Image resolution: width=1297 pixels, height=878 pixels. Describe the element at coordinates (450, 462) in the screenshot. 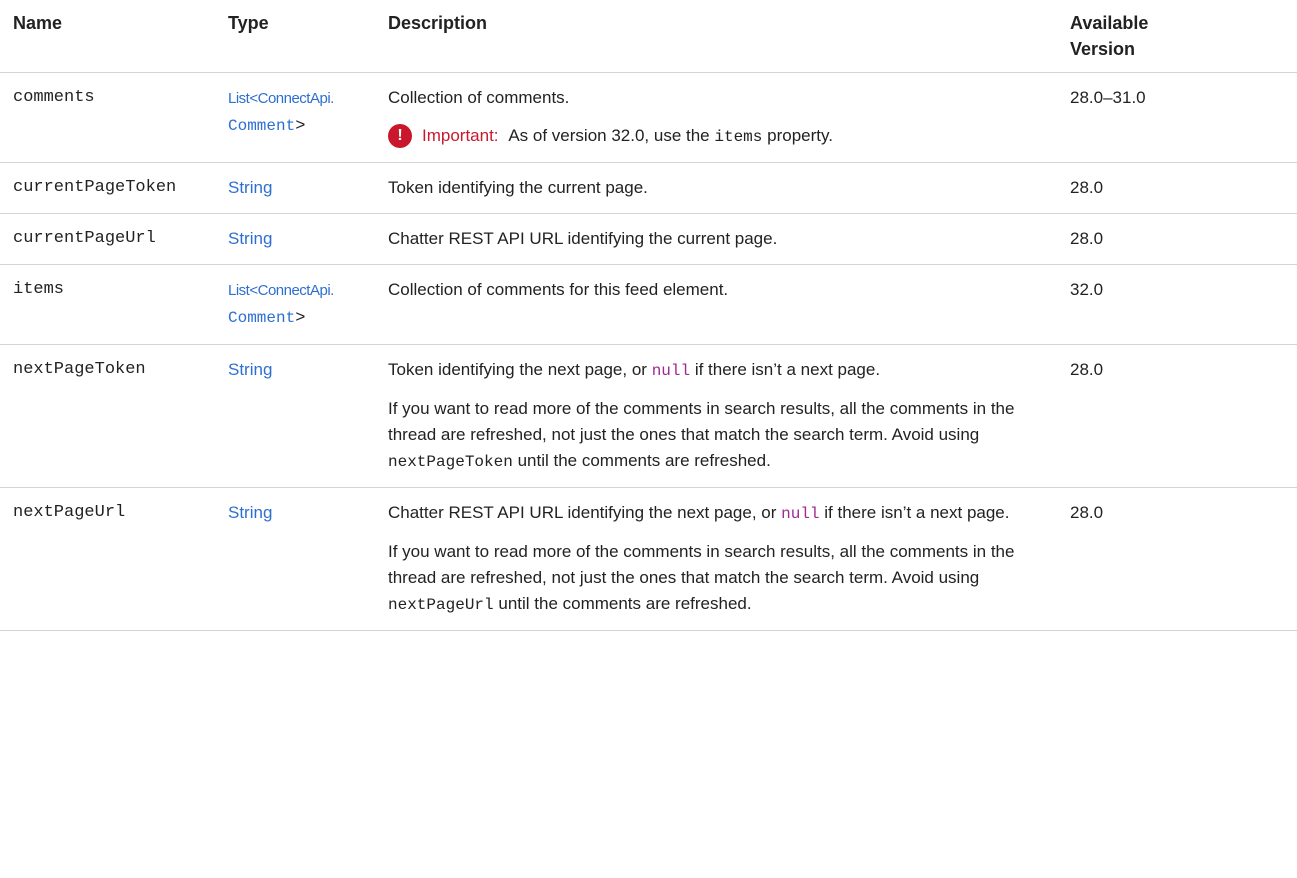

I see `note-code: nextPageToken` at that location.